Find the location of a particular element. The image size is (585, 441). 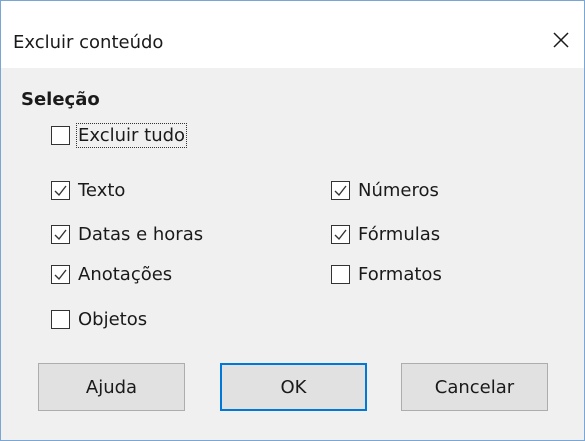

objects-checkbox: Objetos is located at coordinates (99, 319).